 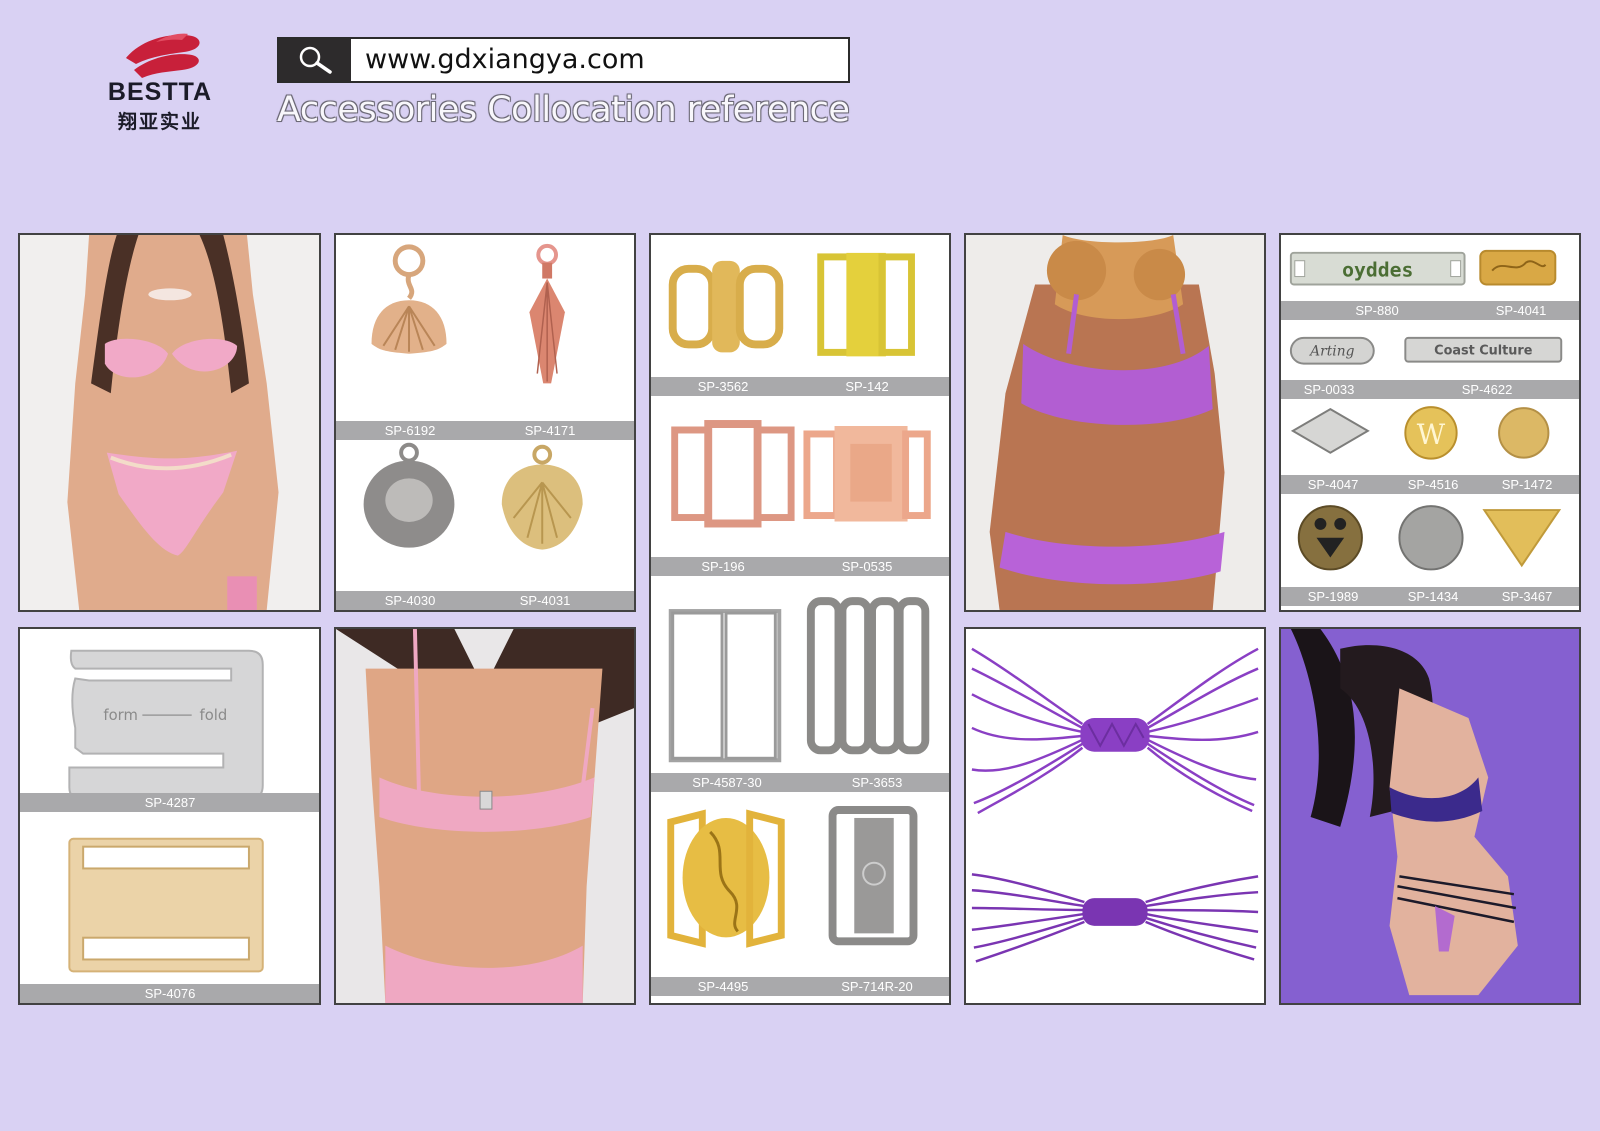 What do you see at coordinates (1333, 484) in the screenshot?
I see `product-code: SP-4047` at bounding box center [1333, 484].